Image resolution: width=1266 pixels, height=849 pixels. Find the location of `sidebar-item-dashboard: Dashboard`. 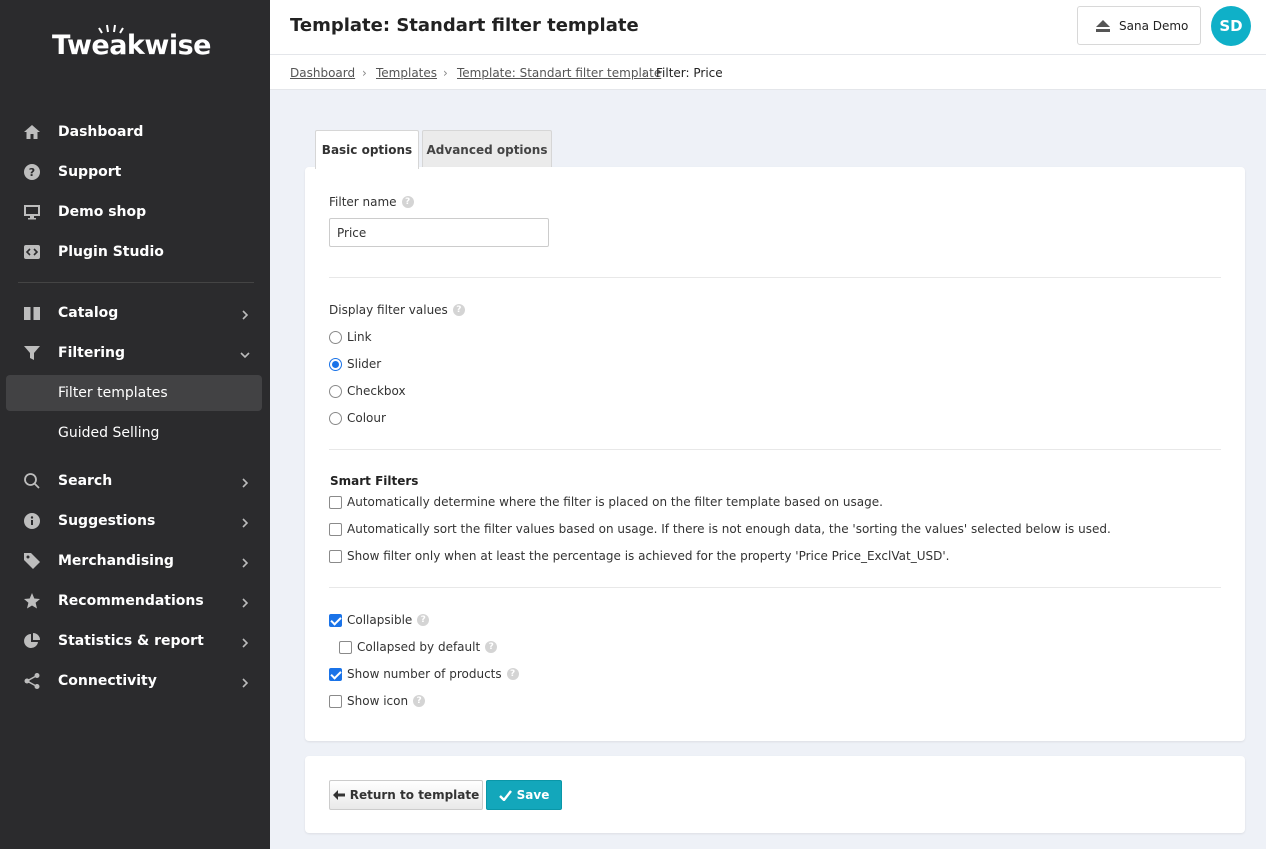

sidebar-item-dashboard: Dashboard is located at coordinates (135, 132).